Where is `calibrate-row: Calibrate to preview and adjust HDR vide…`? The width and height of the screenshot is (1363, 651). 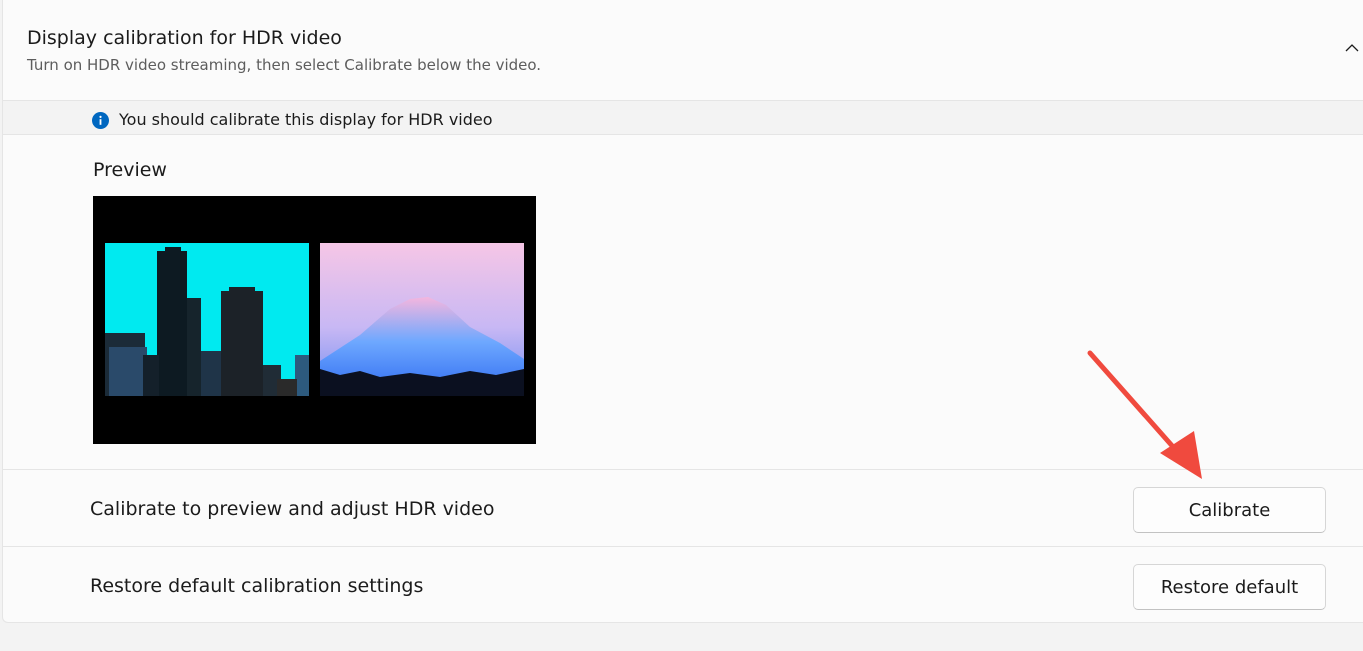
calibrate-row: Calibrate to preview and adjust HDR vide… is located at coordinates (683, 507).